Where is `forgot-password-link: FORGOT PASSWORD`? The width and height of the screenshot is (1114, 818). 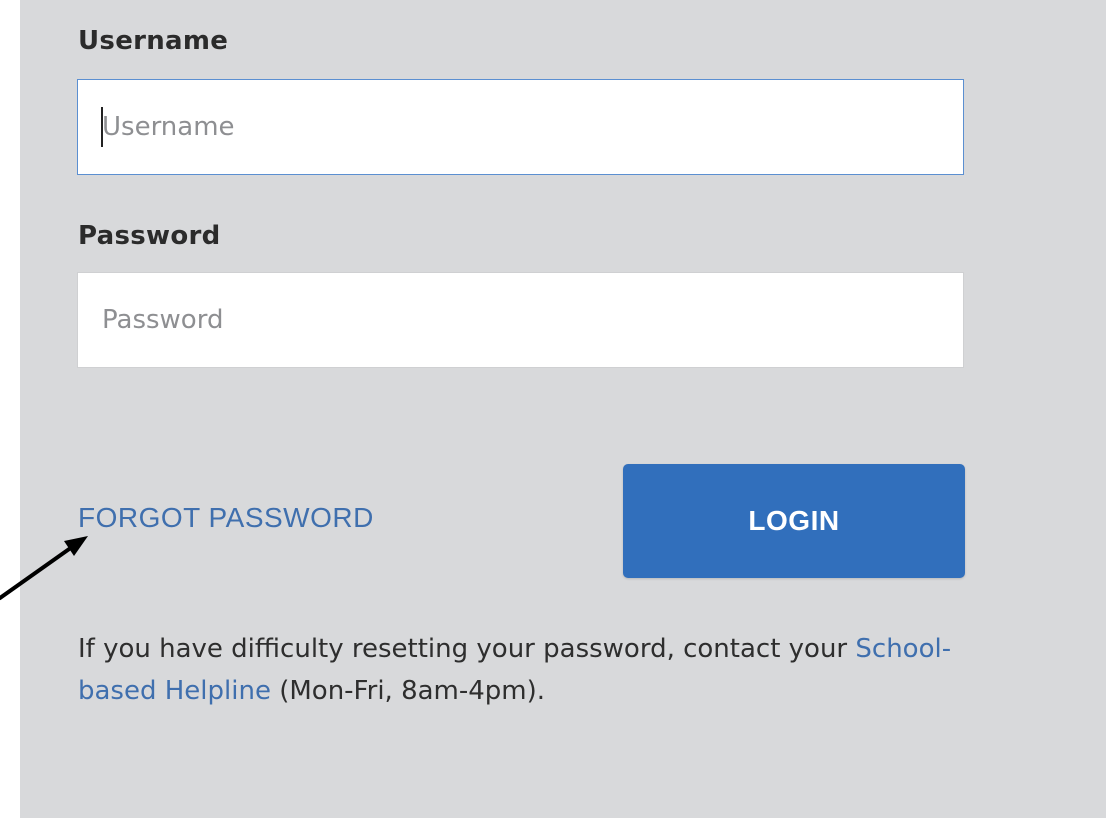
forgot-password-link: FORGOT PASSWORD is located at coordinates (226, 518).